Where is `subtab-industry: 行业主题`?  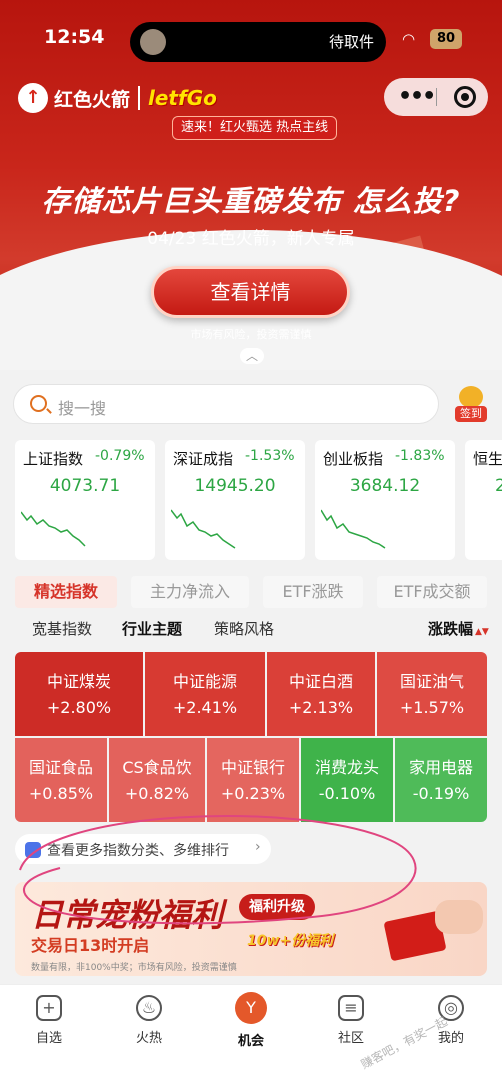
subtab-industry: 行业主题 is located at coordinates (152, 628).